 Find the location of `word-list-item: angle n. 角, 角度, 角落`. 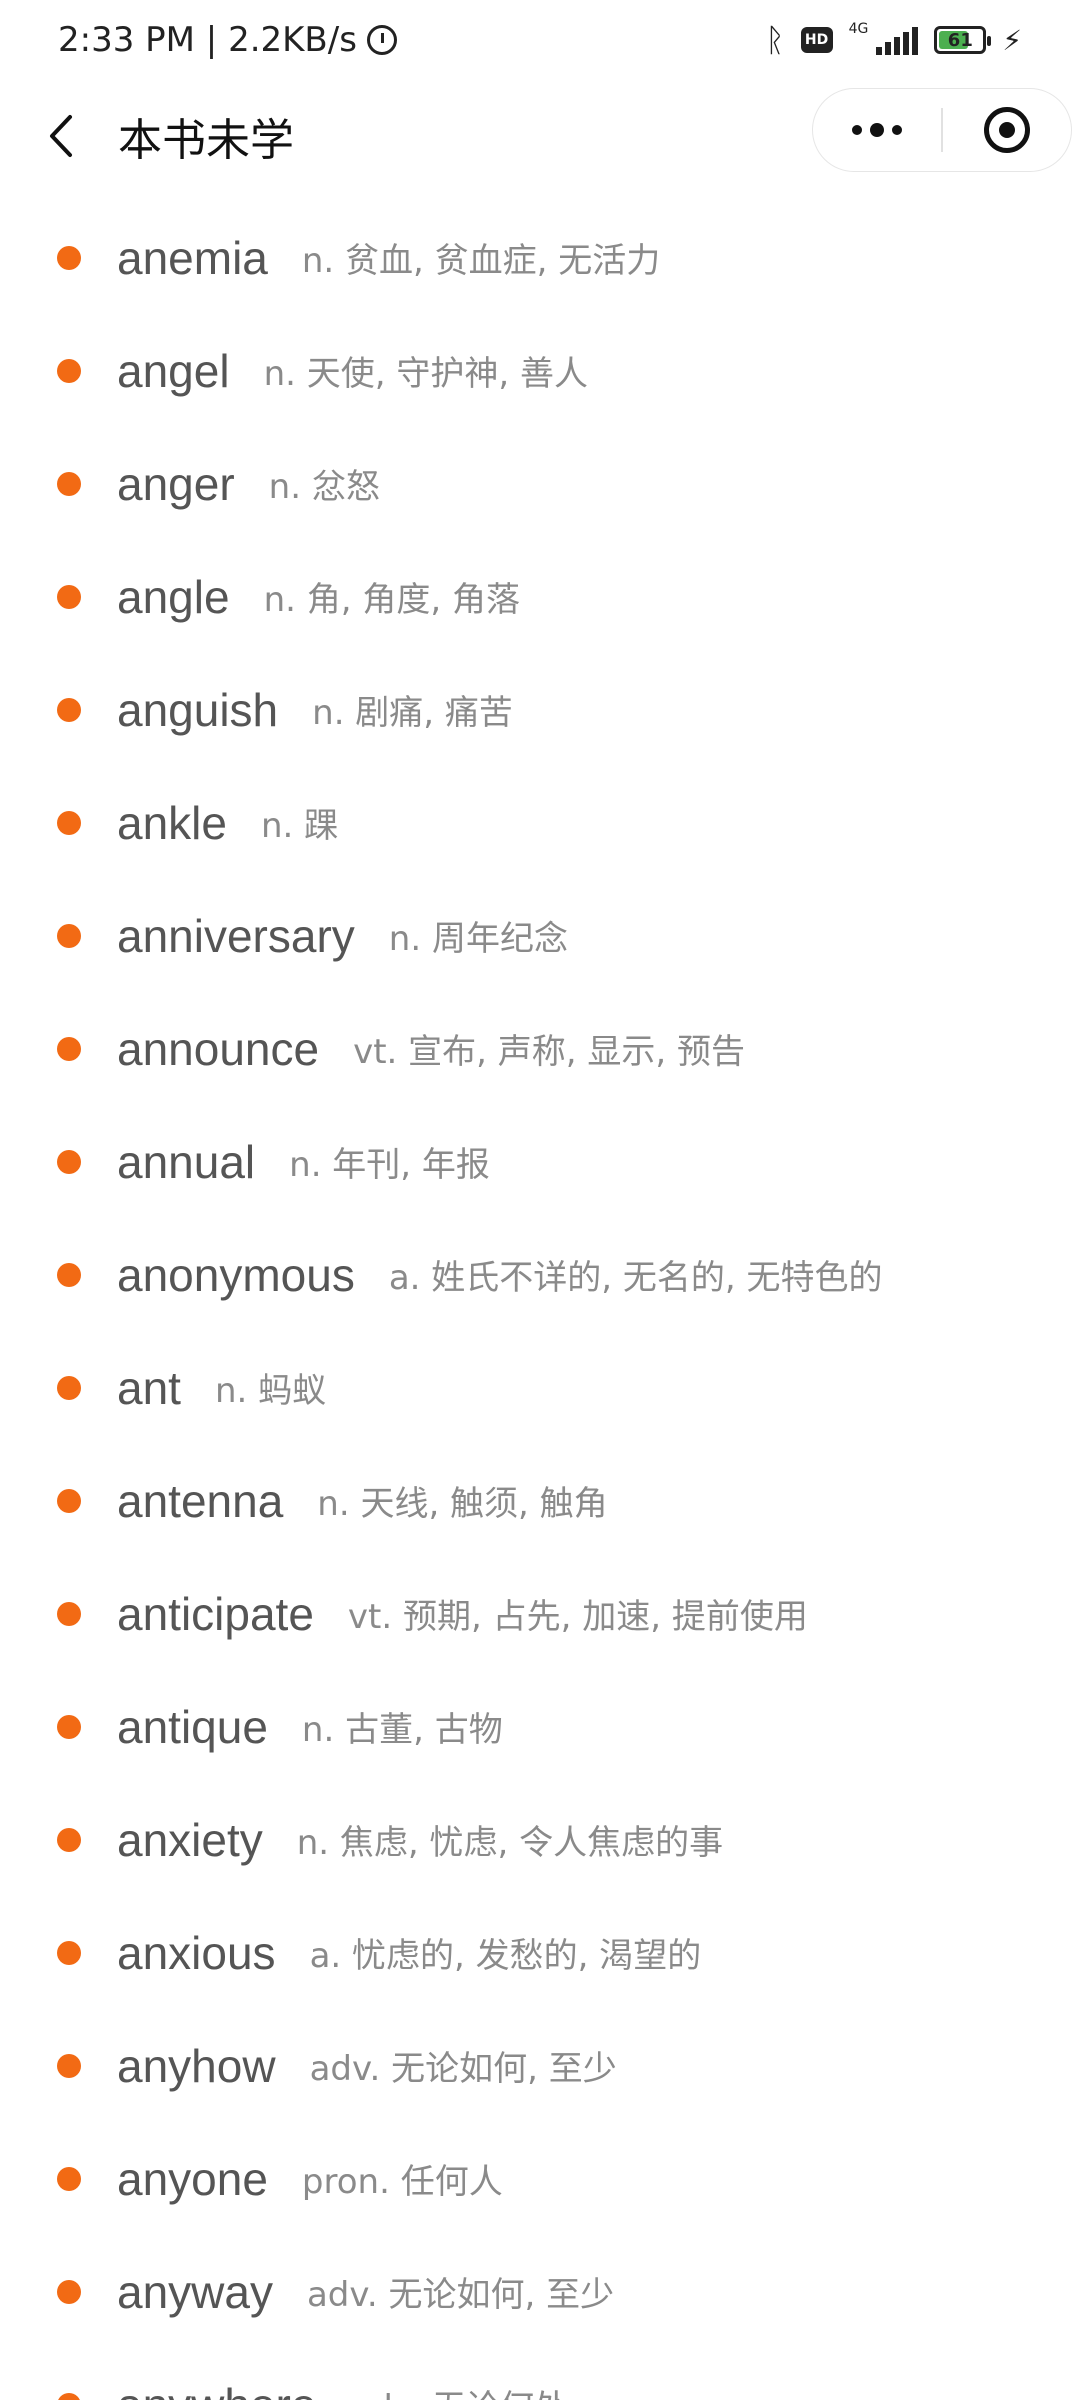

word-list-item: angle n. 角, 角度, 角落 is located at coordinates (540, 596).